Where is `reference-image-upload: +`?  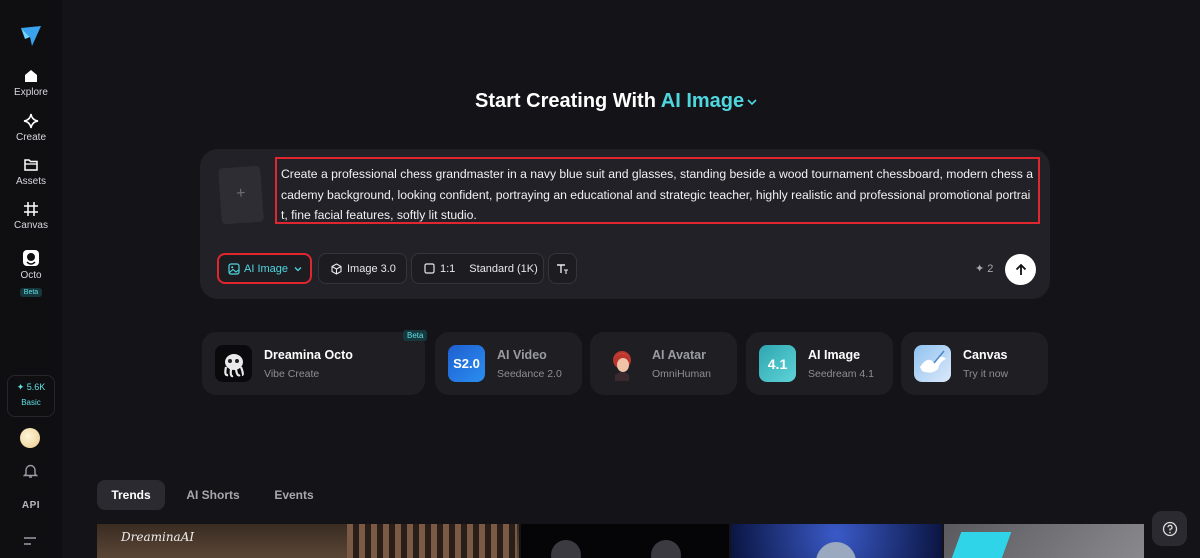
reference-image-upload: + is located at coordinates (241, 195).